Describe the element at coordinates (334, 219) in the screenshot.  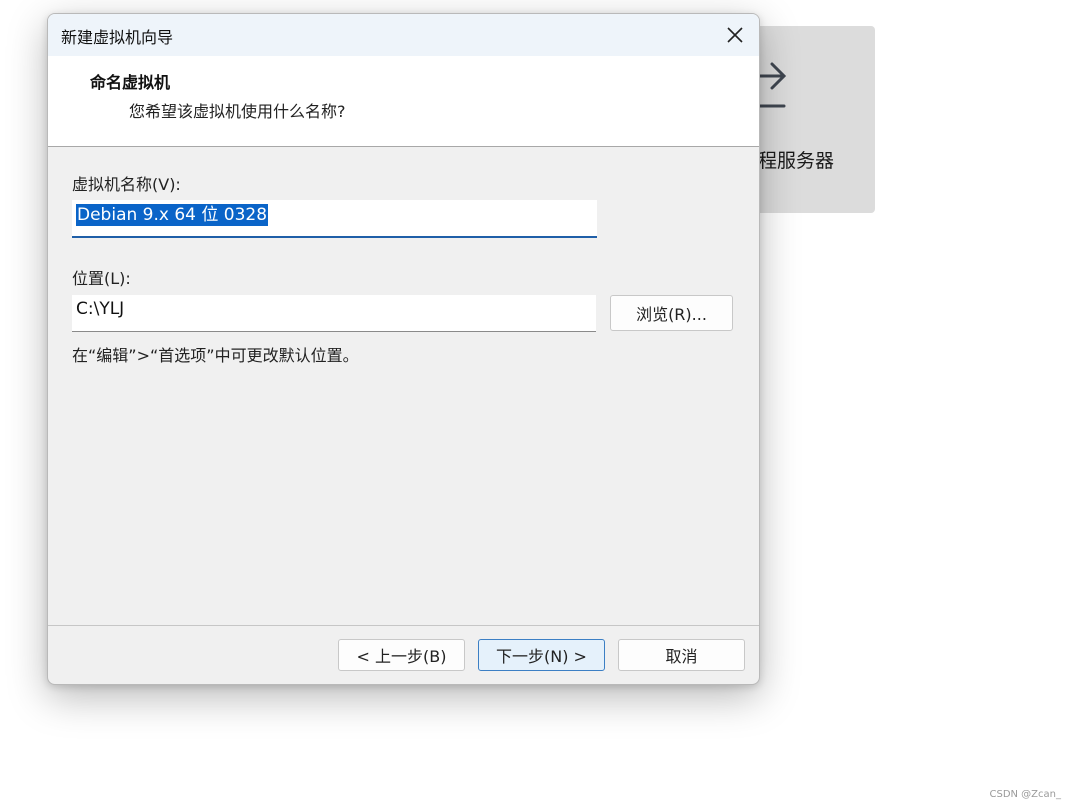
I see `vm-name-input: Debian 9.x 64 位 0328` at that location.